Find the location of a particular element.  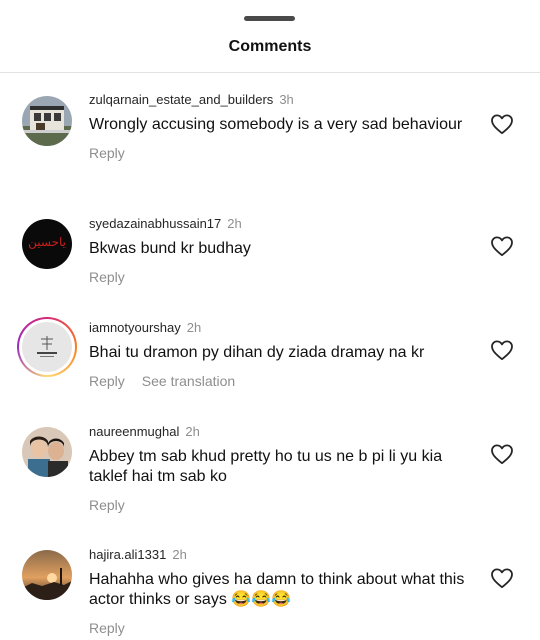

avatar-with-story-ring is located at coordinates (47, 347).